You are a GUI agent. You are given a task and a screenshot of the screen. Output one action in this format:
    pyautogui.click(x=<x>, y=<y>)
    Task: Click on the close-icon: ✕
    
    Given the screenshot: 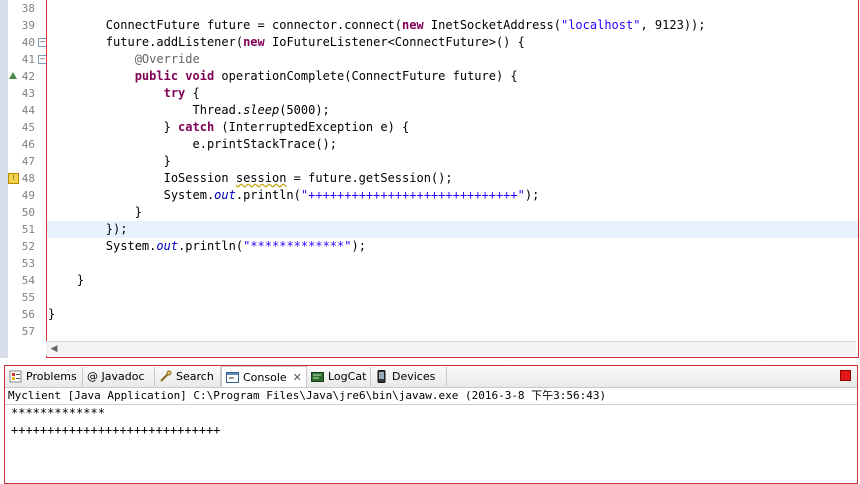 What is the action you would take?
    pyautogui.click(x=297, y=377)
    